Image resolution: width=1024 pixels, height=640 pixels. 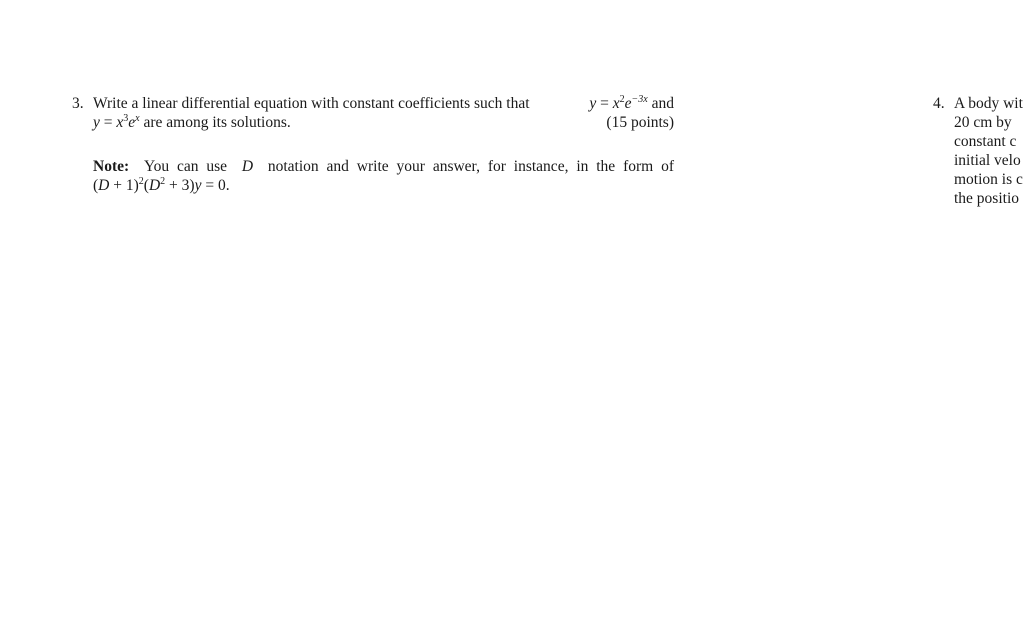 What do you see at coordinates (215, 122) in the screenshot?
I see `problem-3-statement-tail: are among its solutions.` at bounding box center [215, 122].